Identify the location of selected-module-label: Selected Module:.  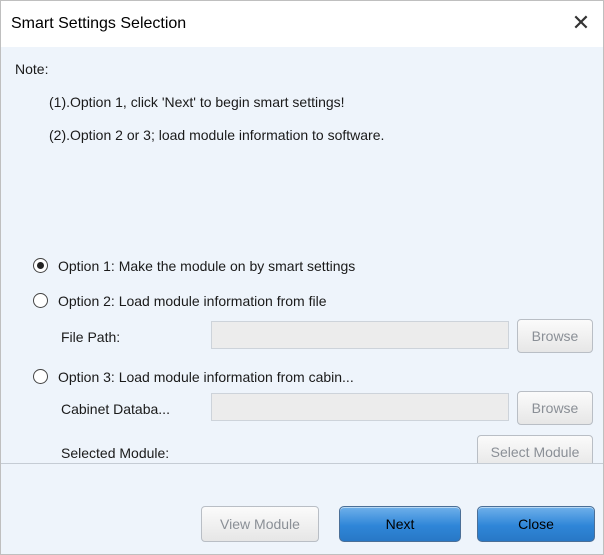
(115, 453).